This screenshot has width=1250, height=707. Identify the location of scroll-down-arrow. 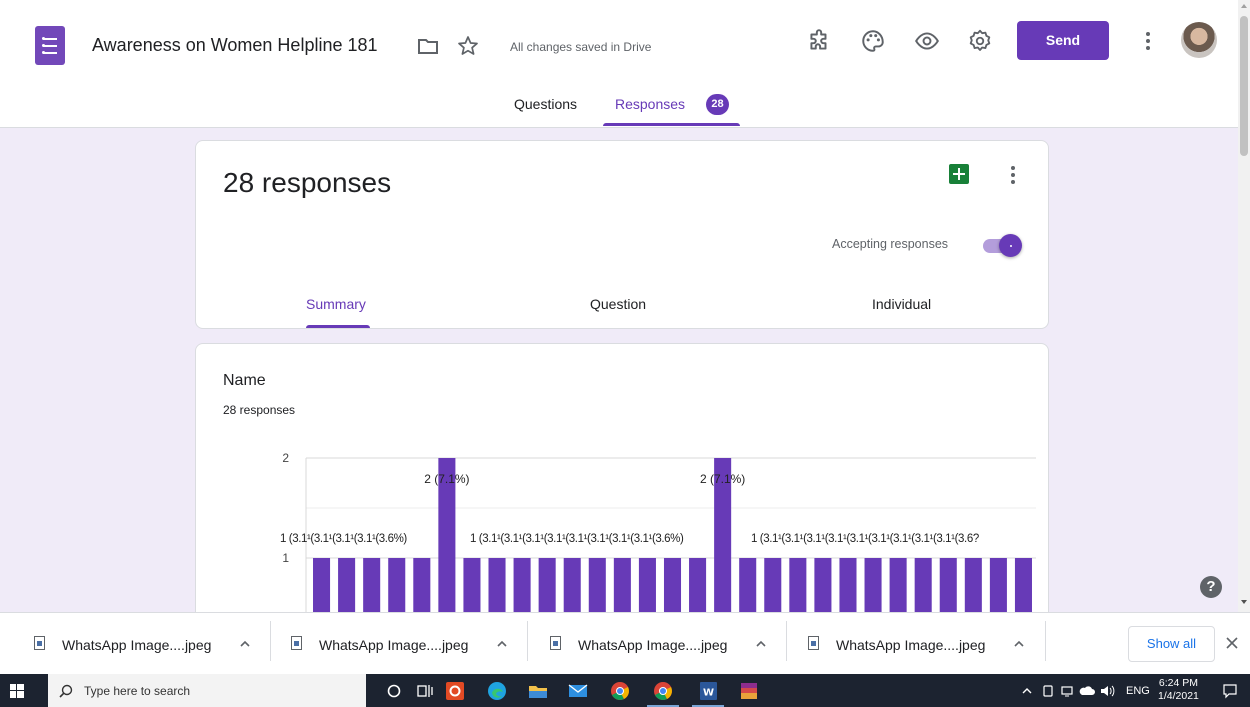
(1244, 602).